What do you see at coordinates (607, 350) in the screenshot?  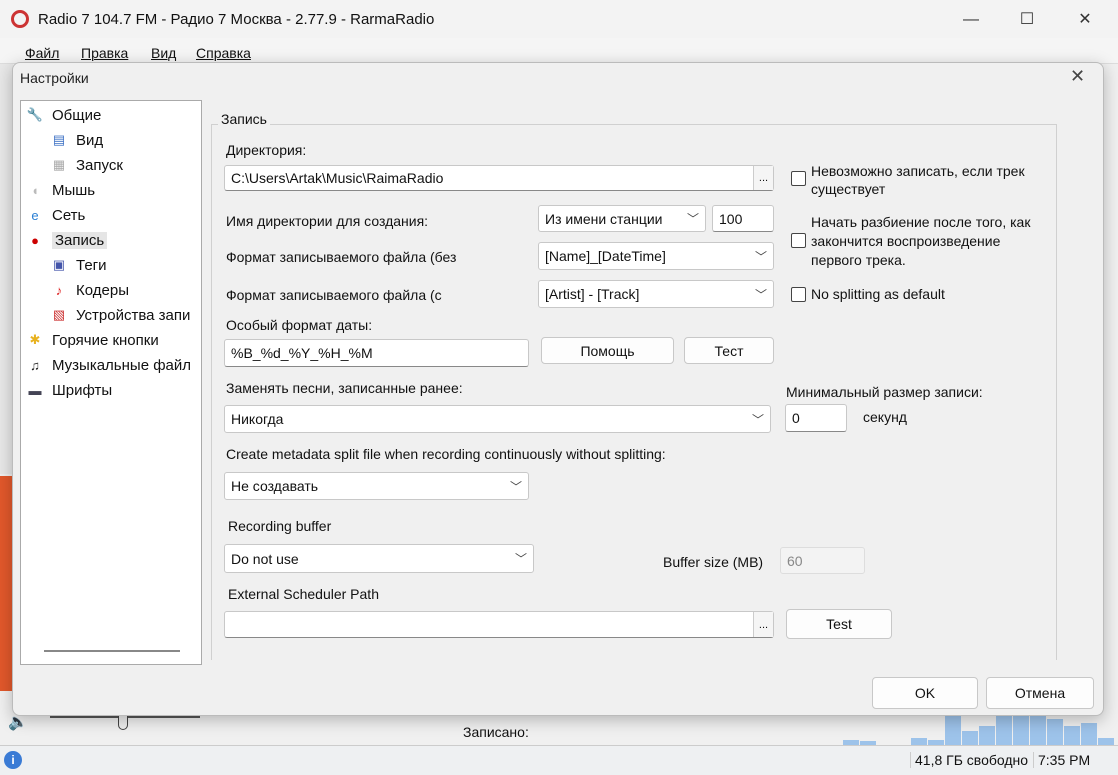 I see `help-button: Помощь` at bounding box center [607, 350].